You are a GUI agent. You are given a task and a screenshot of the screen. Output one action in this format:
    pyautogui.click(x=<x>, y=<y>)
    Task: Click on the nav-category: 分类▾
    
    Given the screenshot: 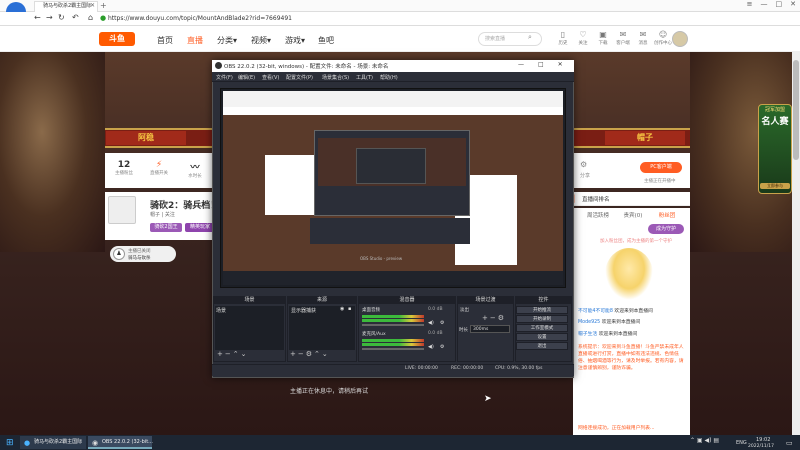 What is the action you would take?
    pyautogui.click(x=227, y=40)
    